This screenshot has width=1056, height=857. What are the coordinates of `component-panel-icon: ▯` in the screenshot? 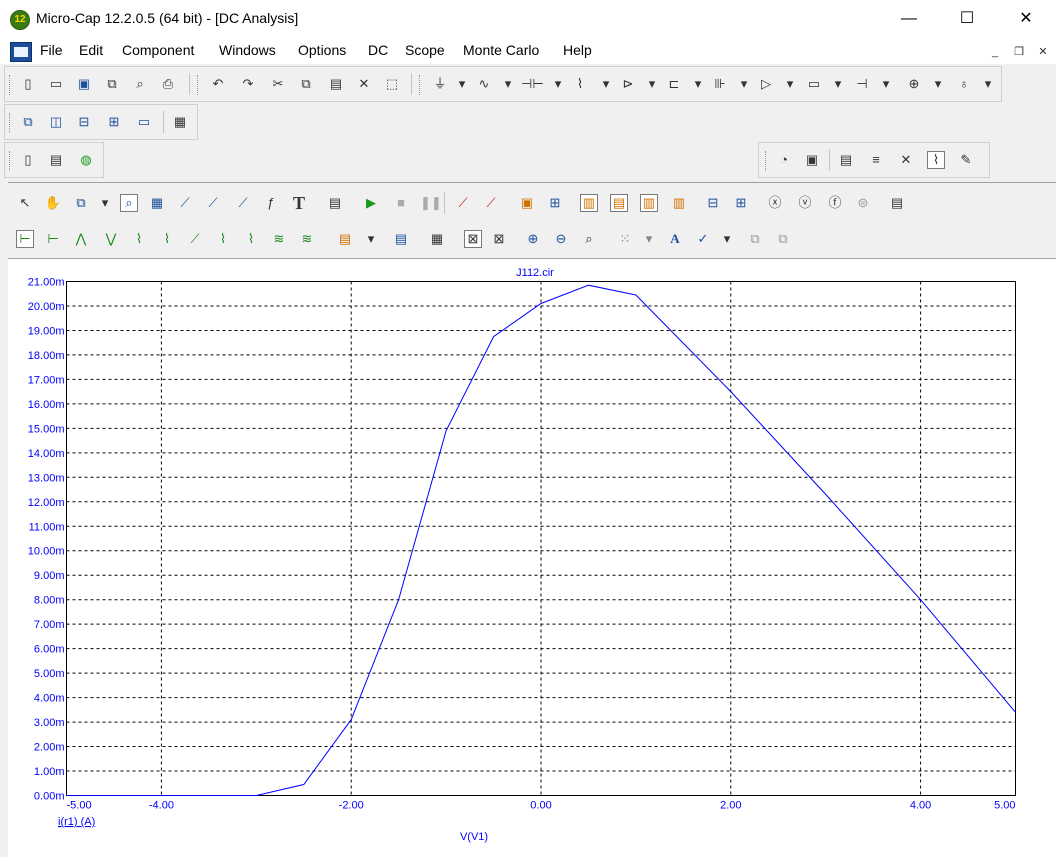 It's located at (28, 160).